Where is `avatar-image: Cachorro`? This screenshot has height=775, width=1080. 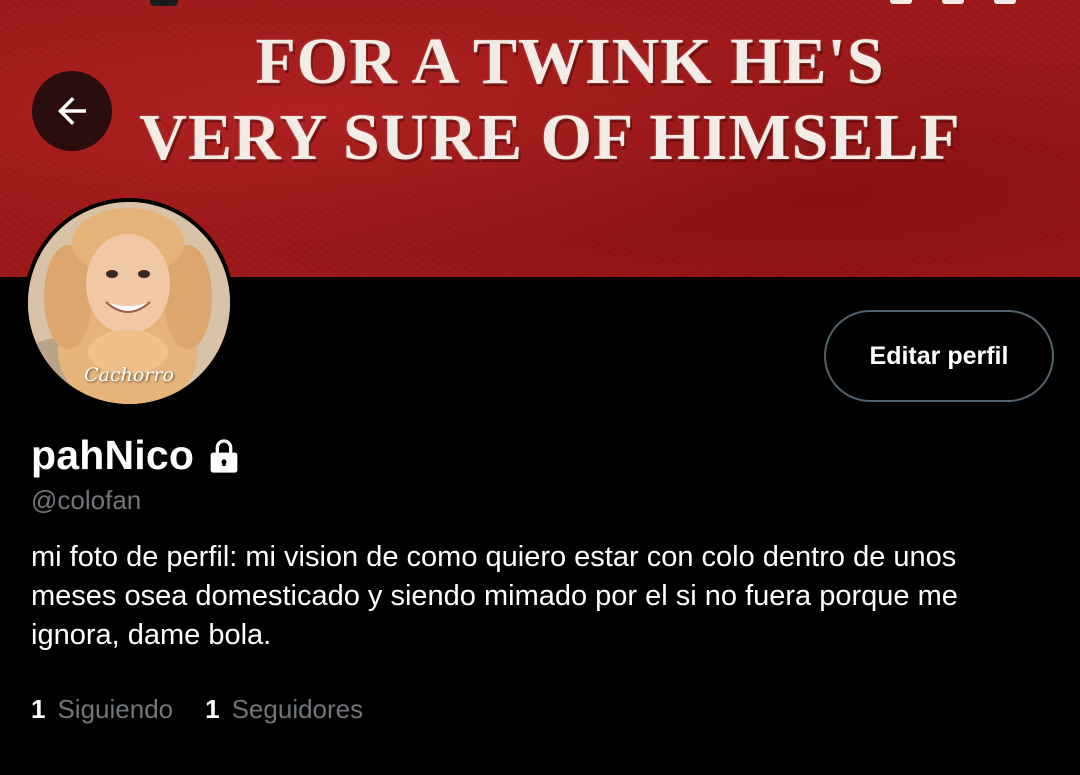
avatar-image: Cachorro is located at coordinates (129, 303).